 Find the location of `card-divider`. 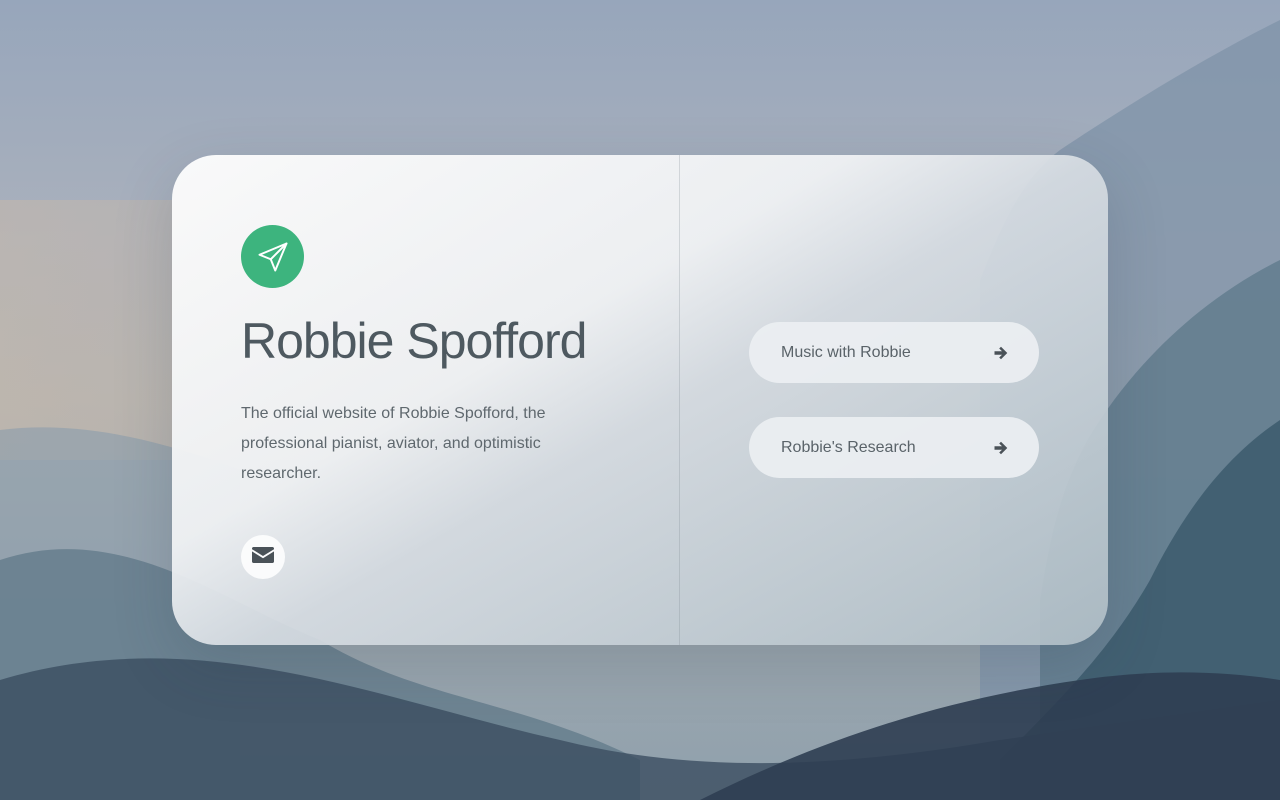

card-divider is located at coordinates (679, 400).